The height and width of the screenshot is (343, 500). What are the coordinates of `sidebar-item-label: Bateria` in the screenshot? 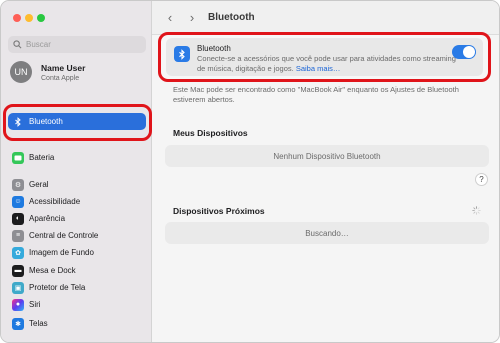 It's located at (42, 157).